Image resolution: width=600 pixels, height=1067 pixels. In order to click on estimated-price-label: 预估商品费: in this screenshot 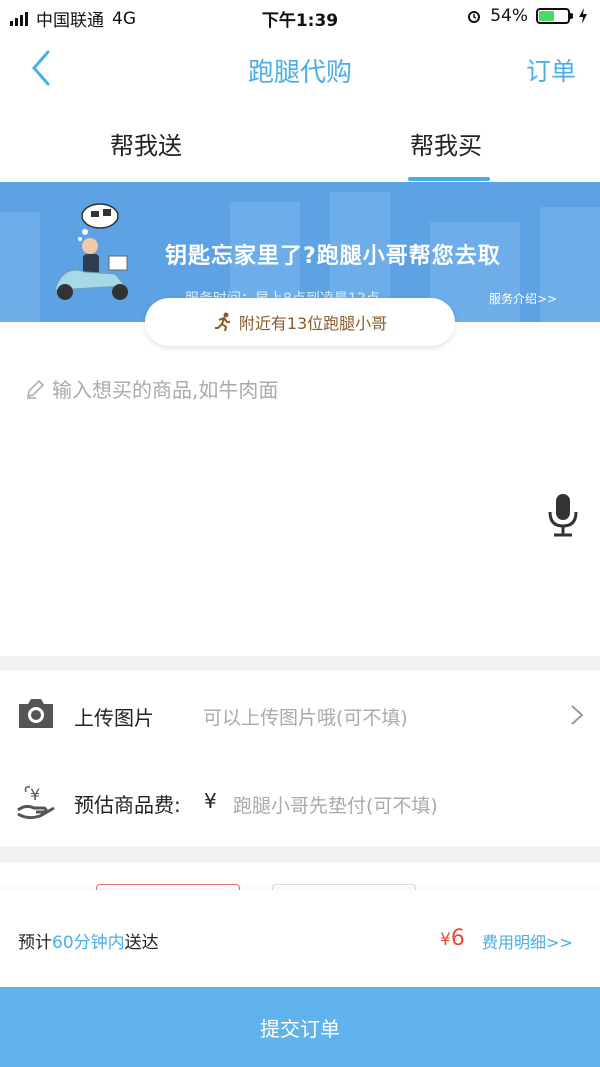, I will do `click(127, 805)`.